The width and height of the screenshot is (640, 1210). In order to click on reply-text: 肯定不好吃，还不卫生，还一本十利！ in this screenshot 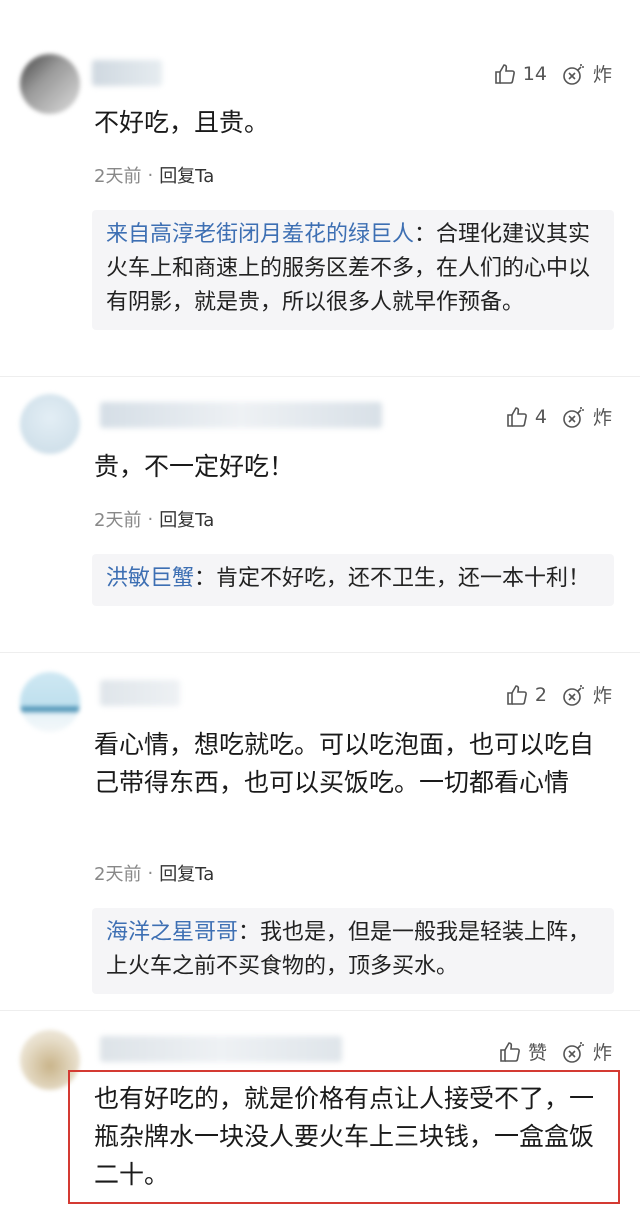, I will do `click(403, 578)`.